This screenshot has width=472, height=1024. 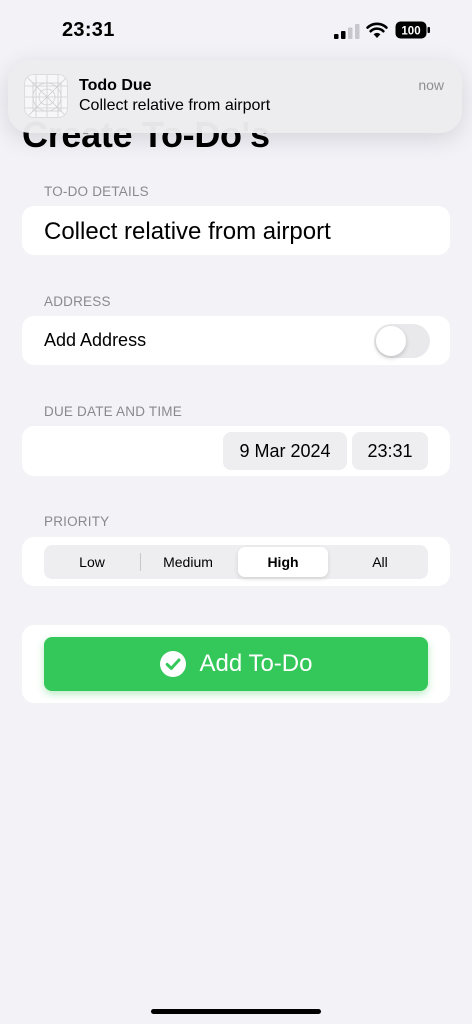 I want to click on add-address-label: Add Address, so click(x=95, y=340).